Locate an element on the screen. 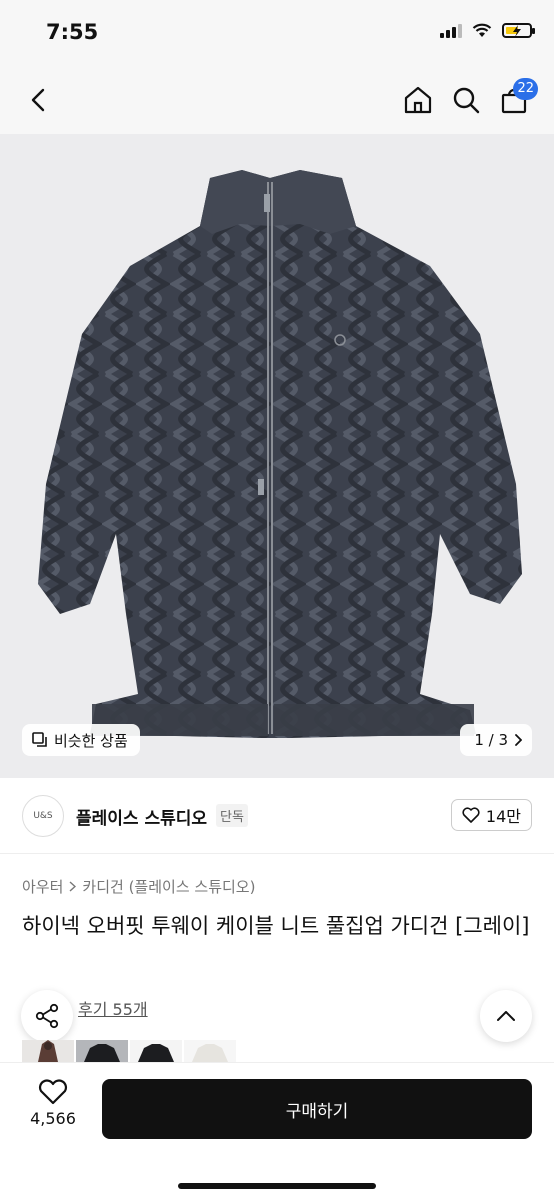 The width and height of the screenshot is (554, 1200). brand-logo-text: U&S is located at coordinates (43, 816).